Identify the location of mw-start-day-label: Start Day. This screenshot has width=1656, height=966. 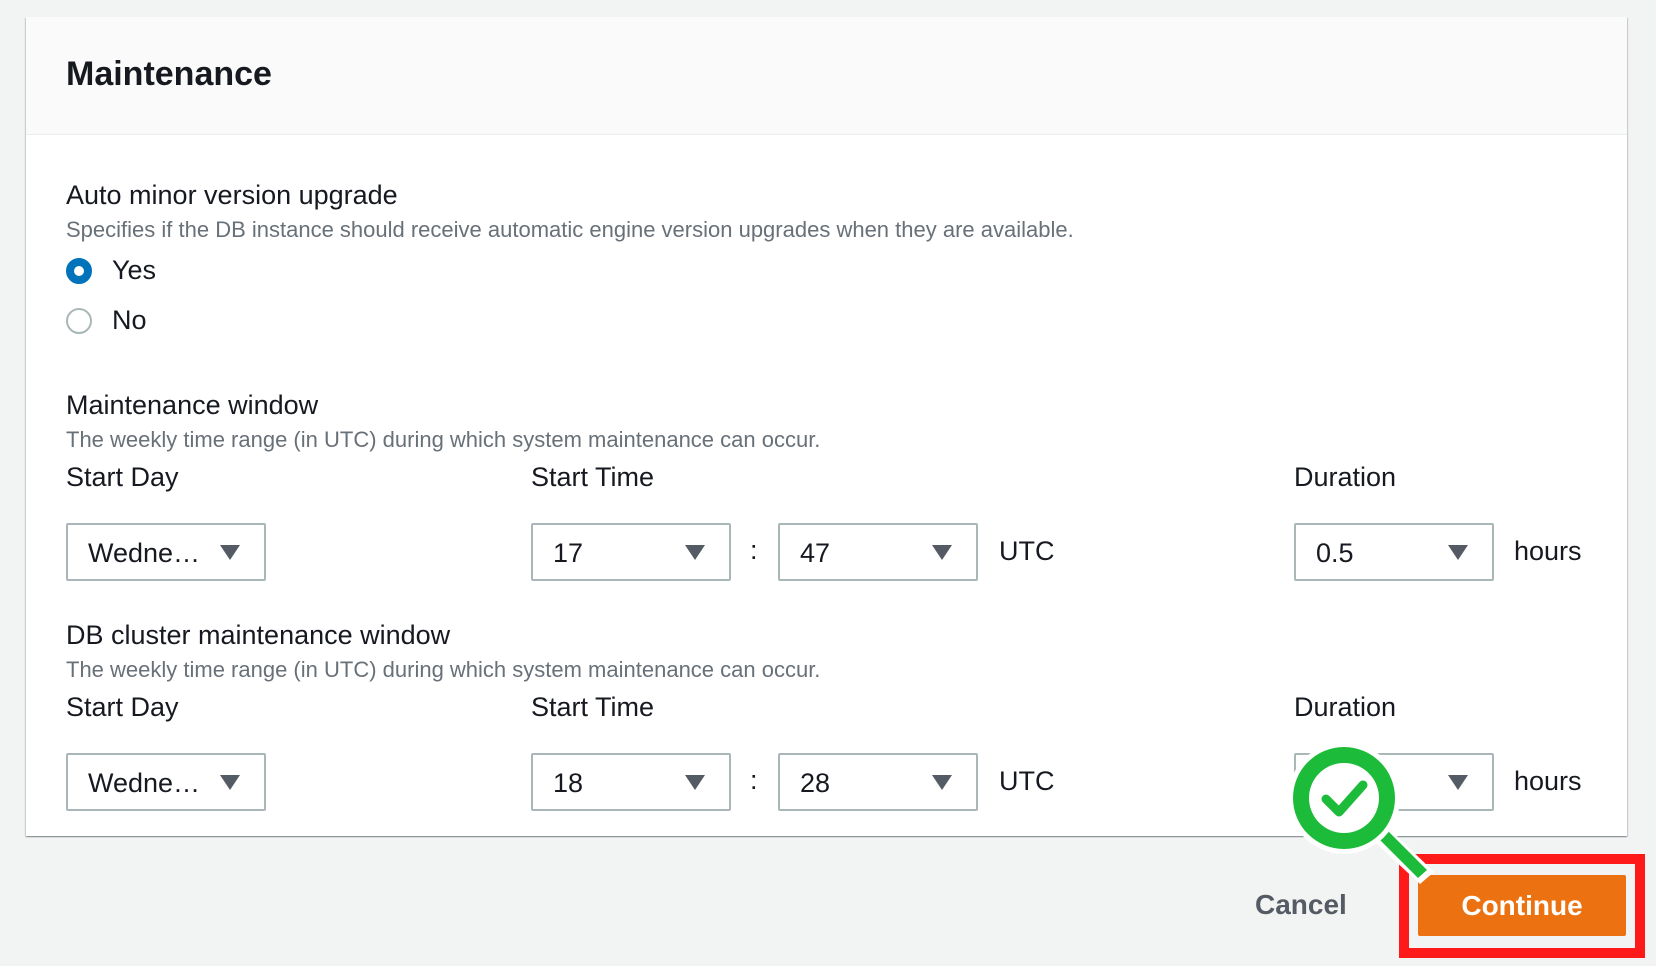
(122, 477).